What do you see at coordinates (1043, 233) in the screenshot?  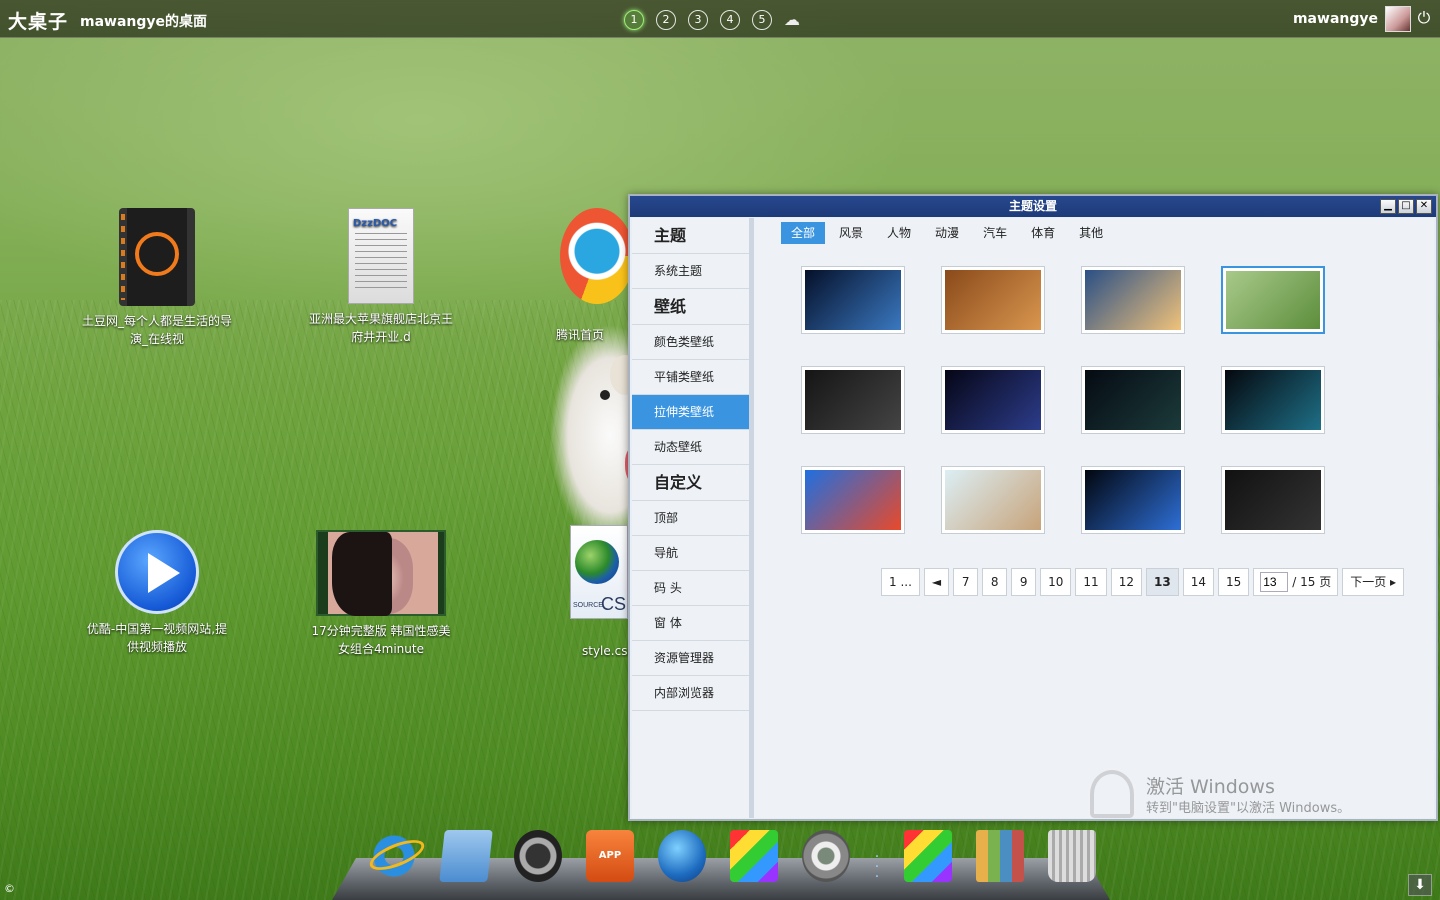 I see `tab-sports: 体育` at bounding box center [1043, 233].